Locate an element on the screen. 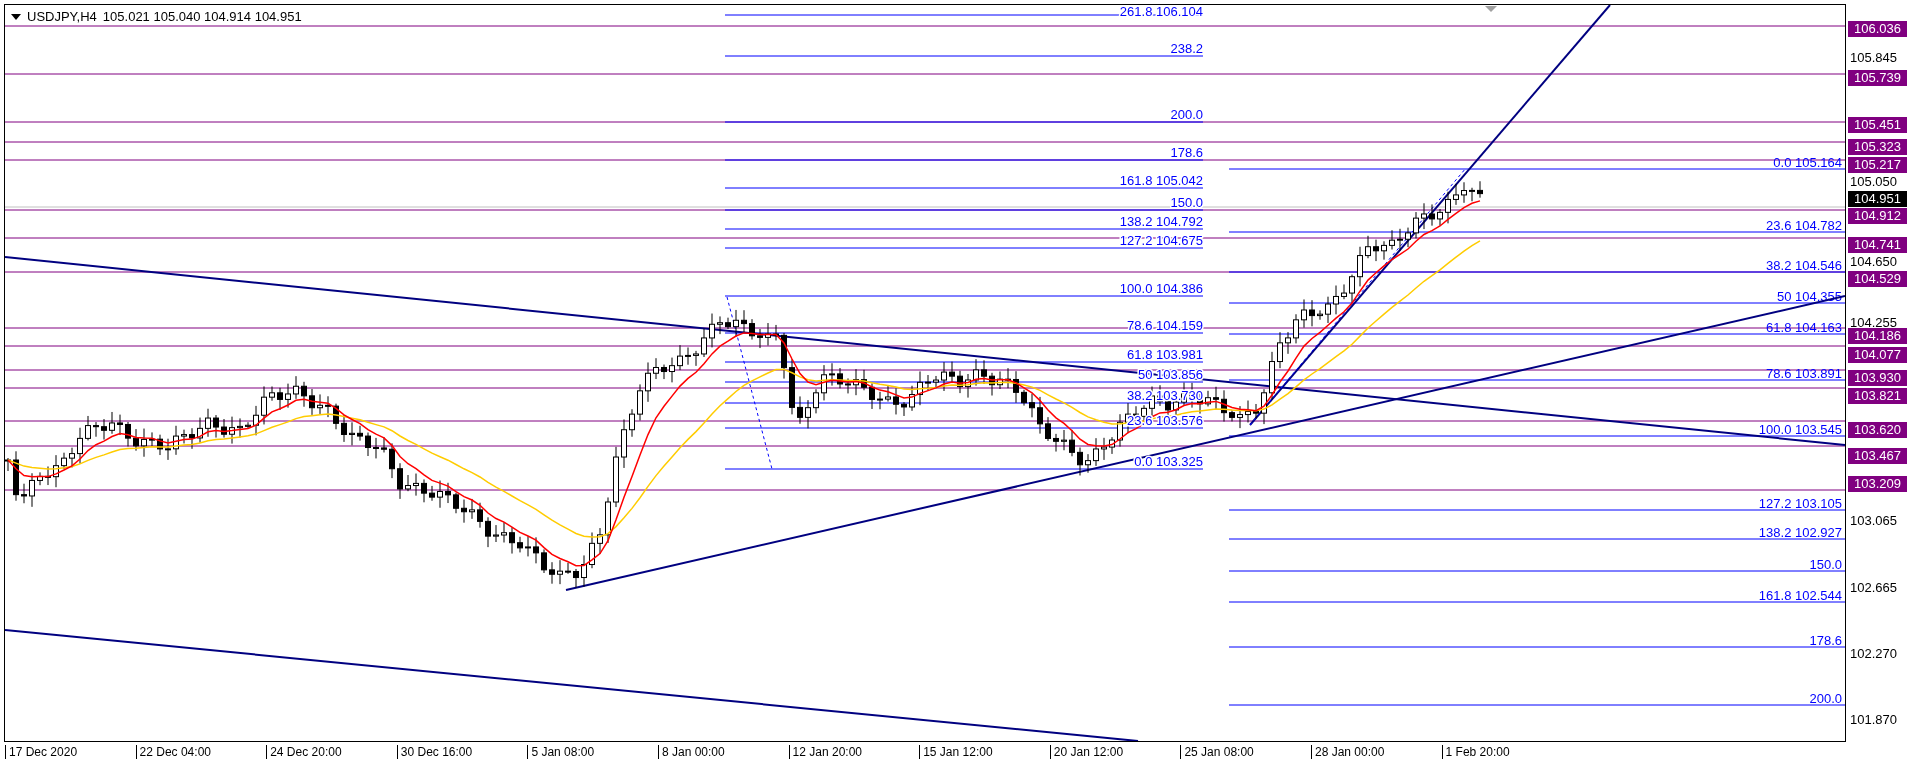 Image resolution: width=1920 pixels, height=771 pixels. price-level-label: 104.912 is located at coordinates (1877, 216).